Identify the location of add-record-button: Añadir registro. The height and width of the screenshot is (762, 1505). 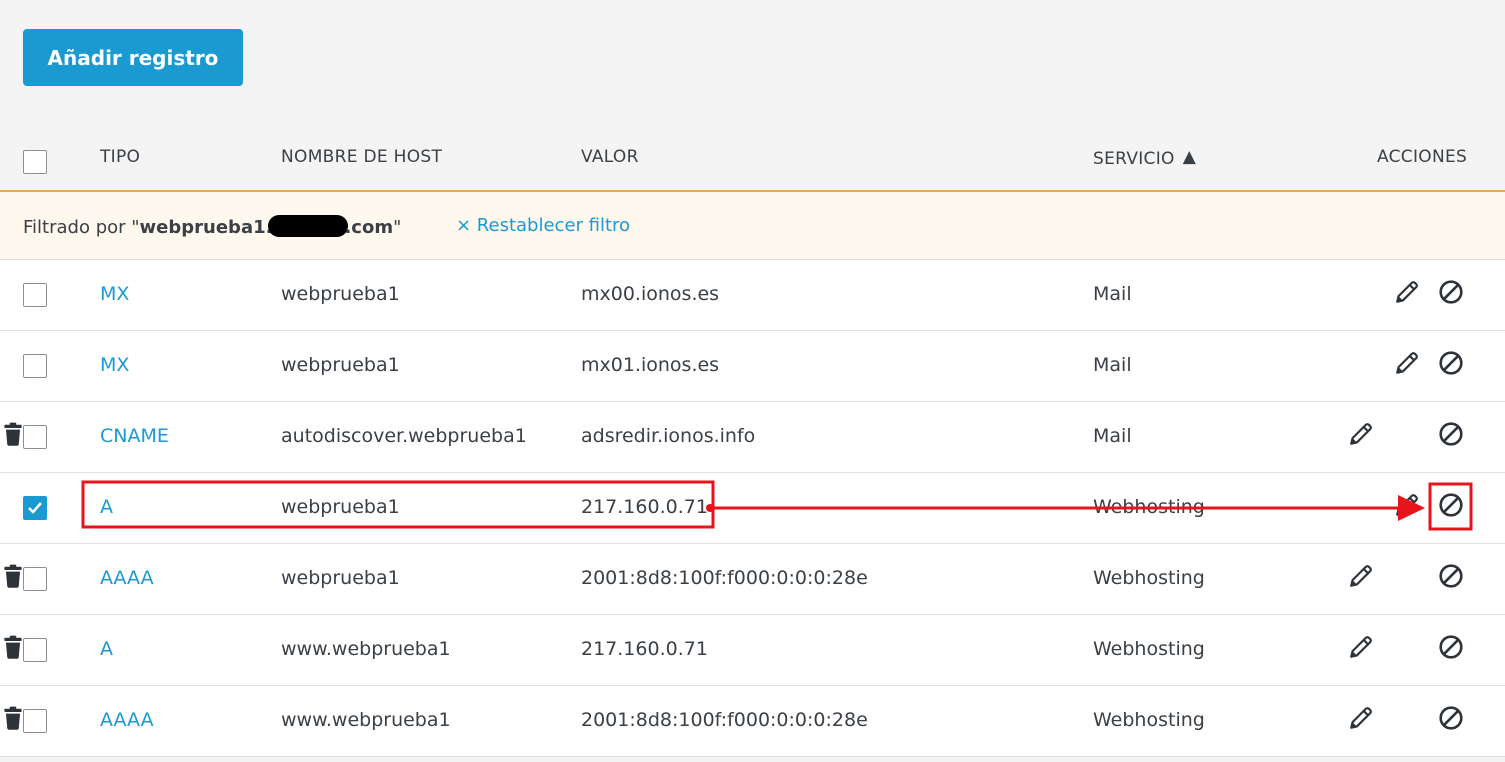
(133, 57).